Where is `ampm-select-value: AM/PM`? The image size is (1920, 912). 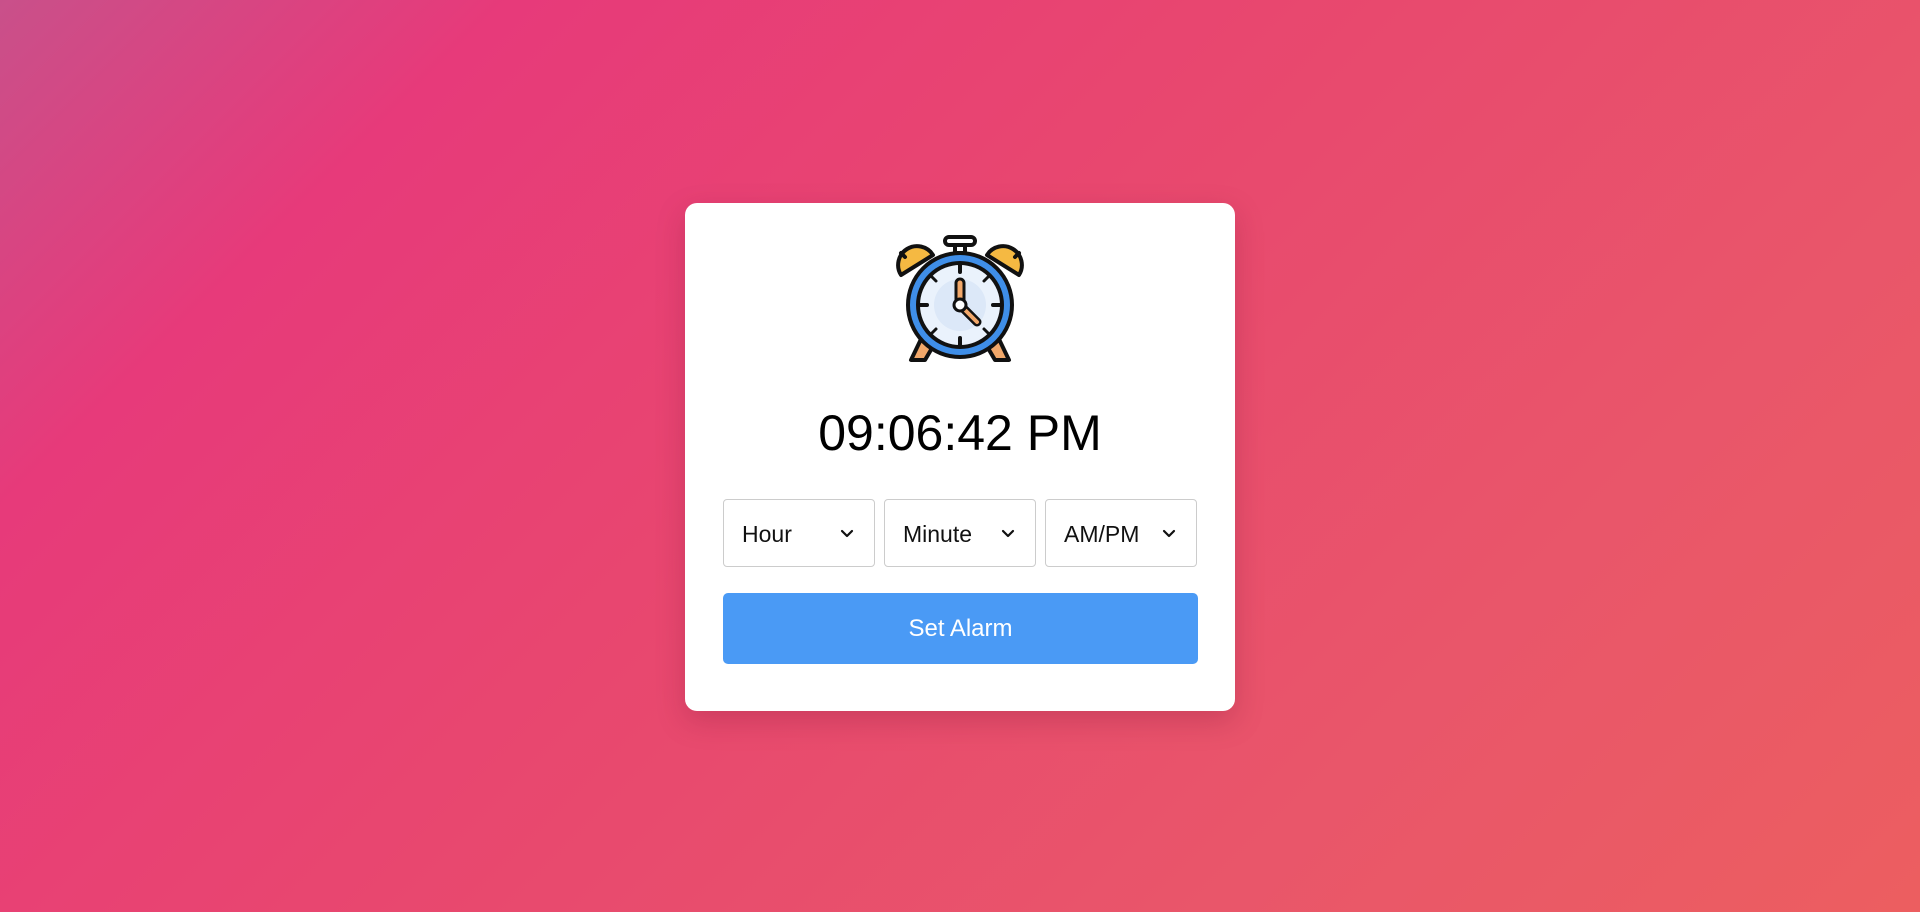
ampm-select-value: AM/PM is located at coordinates (1102, 534).